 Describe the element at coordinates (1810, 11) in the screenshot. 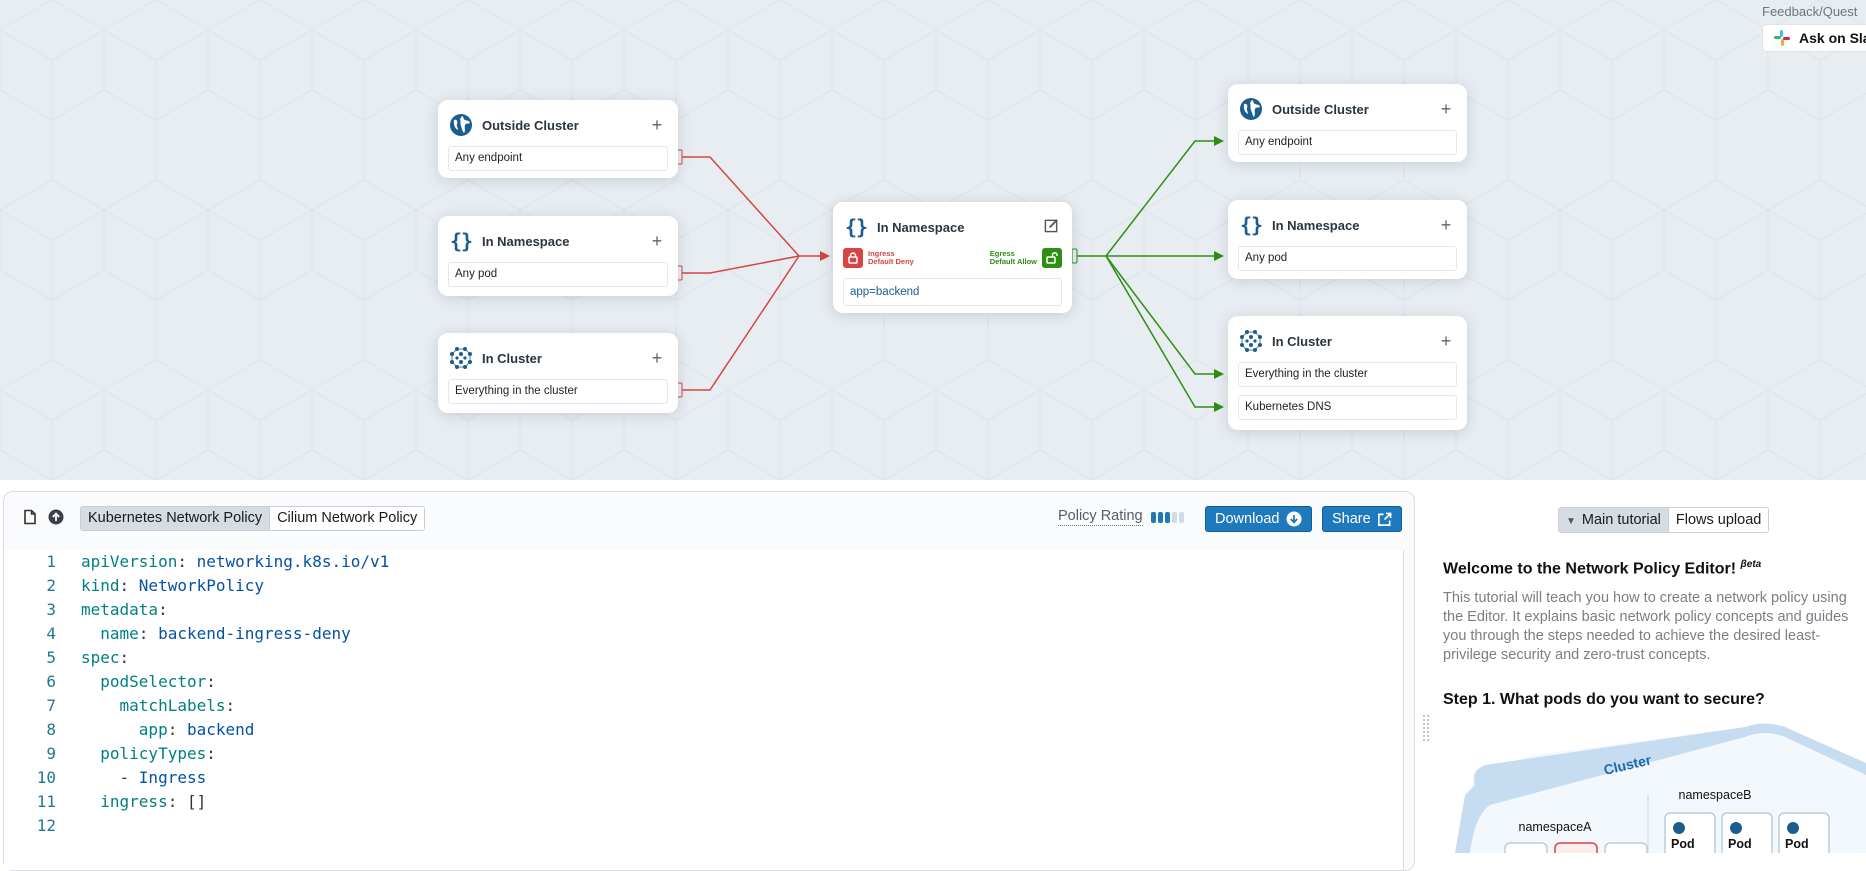

I see `feedback-label: Feedback/Quest` at that location.